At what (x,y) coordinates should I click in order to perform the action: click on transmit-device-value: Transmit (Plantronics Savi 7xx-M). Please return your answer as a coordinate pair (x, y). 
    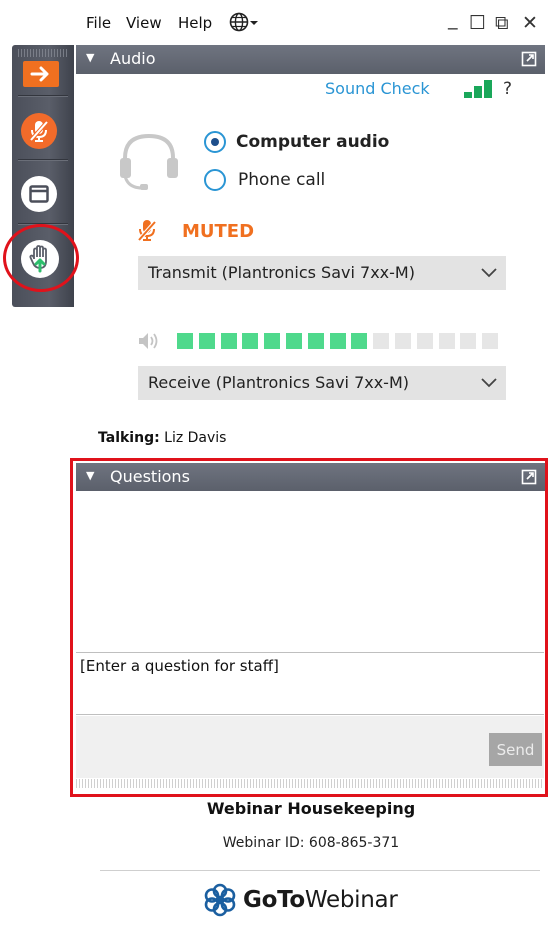
    Looking at the image, I should click on (281, 272).